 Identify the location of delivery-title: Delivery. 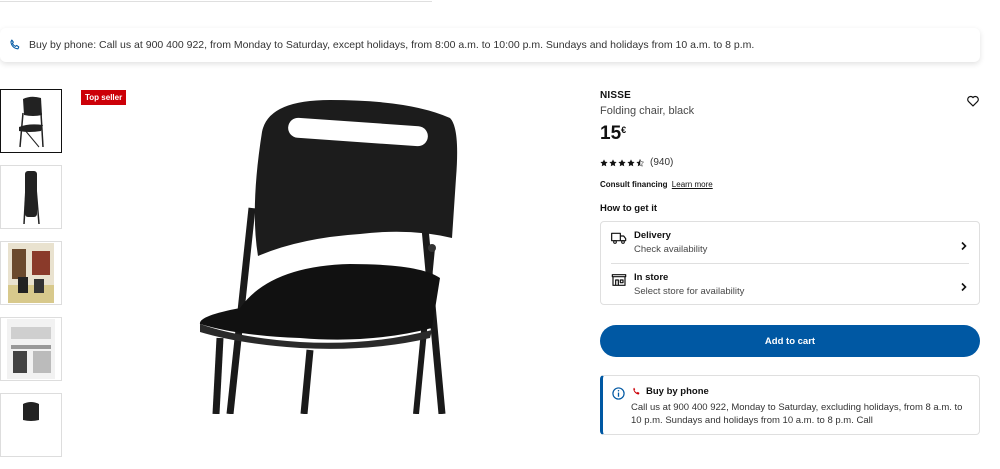
(652, 235).